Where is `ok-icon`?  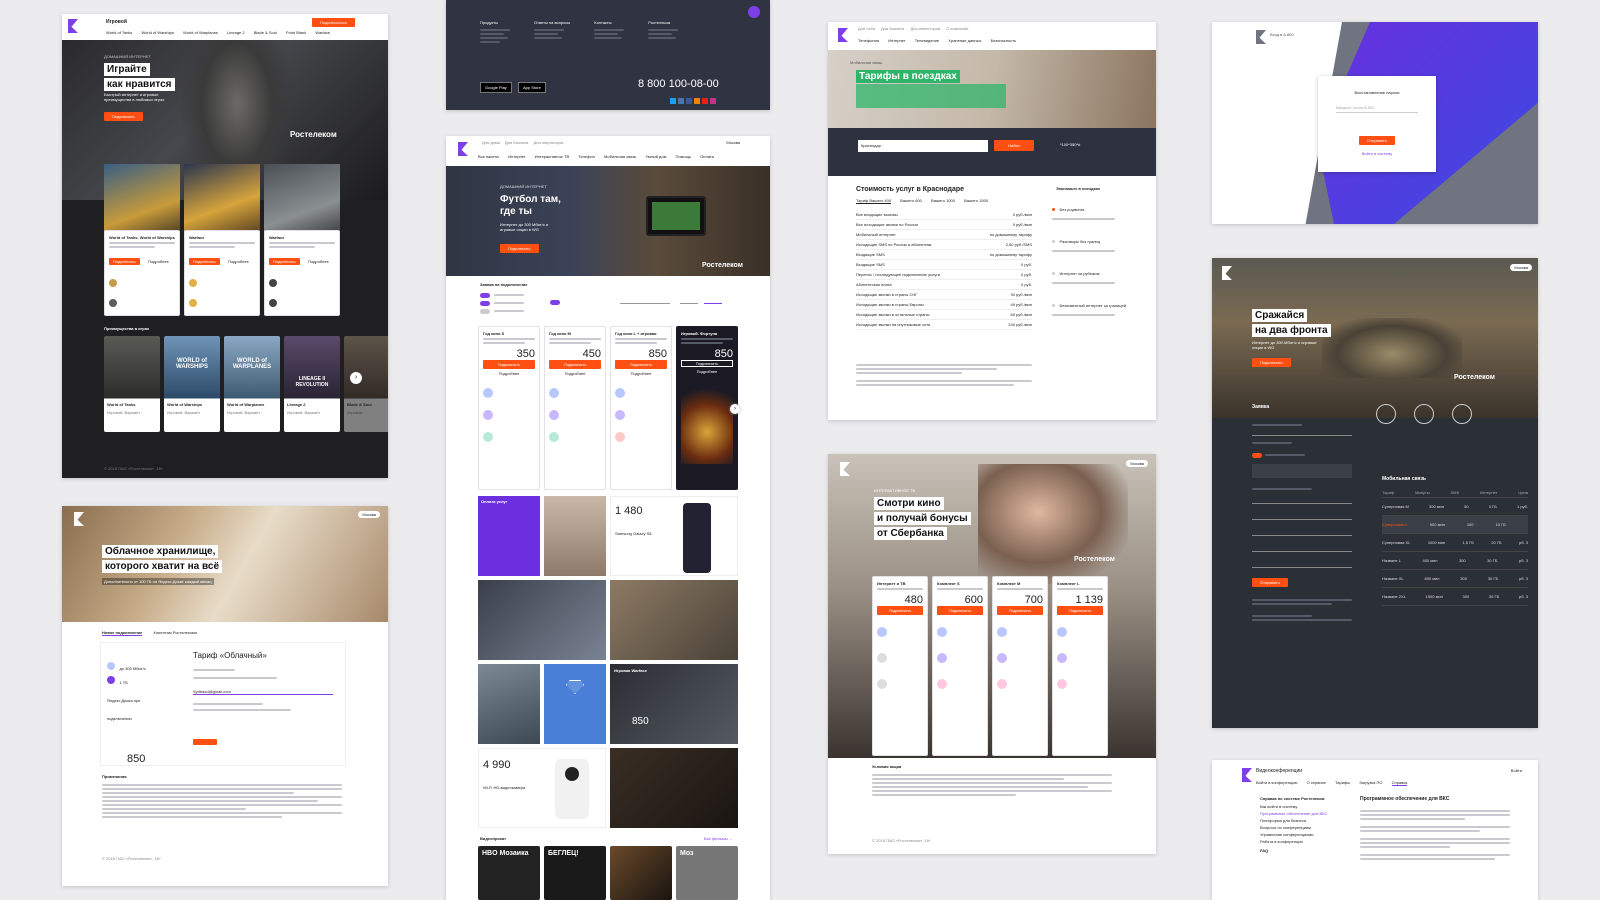
ok-icon is located at coordinates (697, 101).